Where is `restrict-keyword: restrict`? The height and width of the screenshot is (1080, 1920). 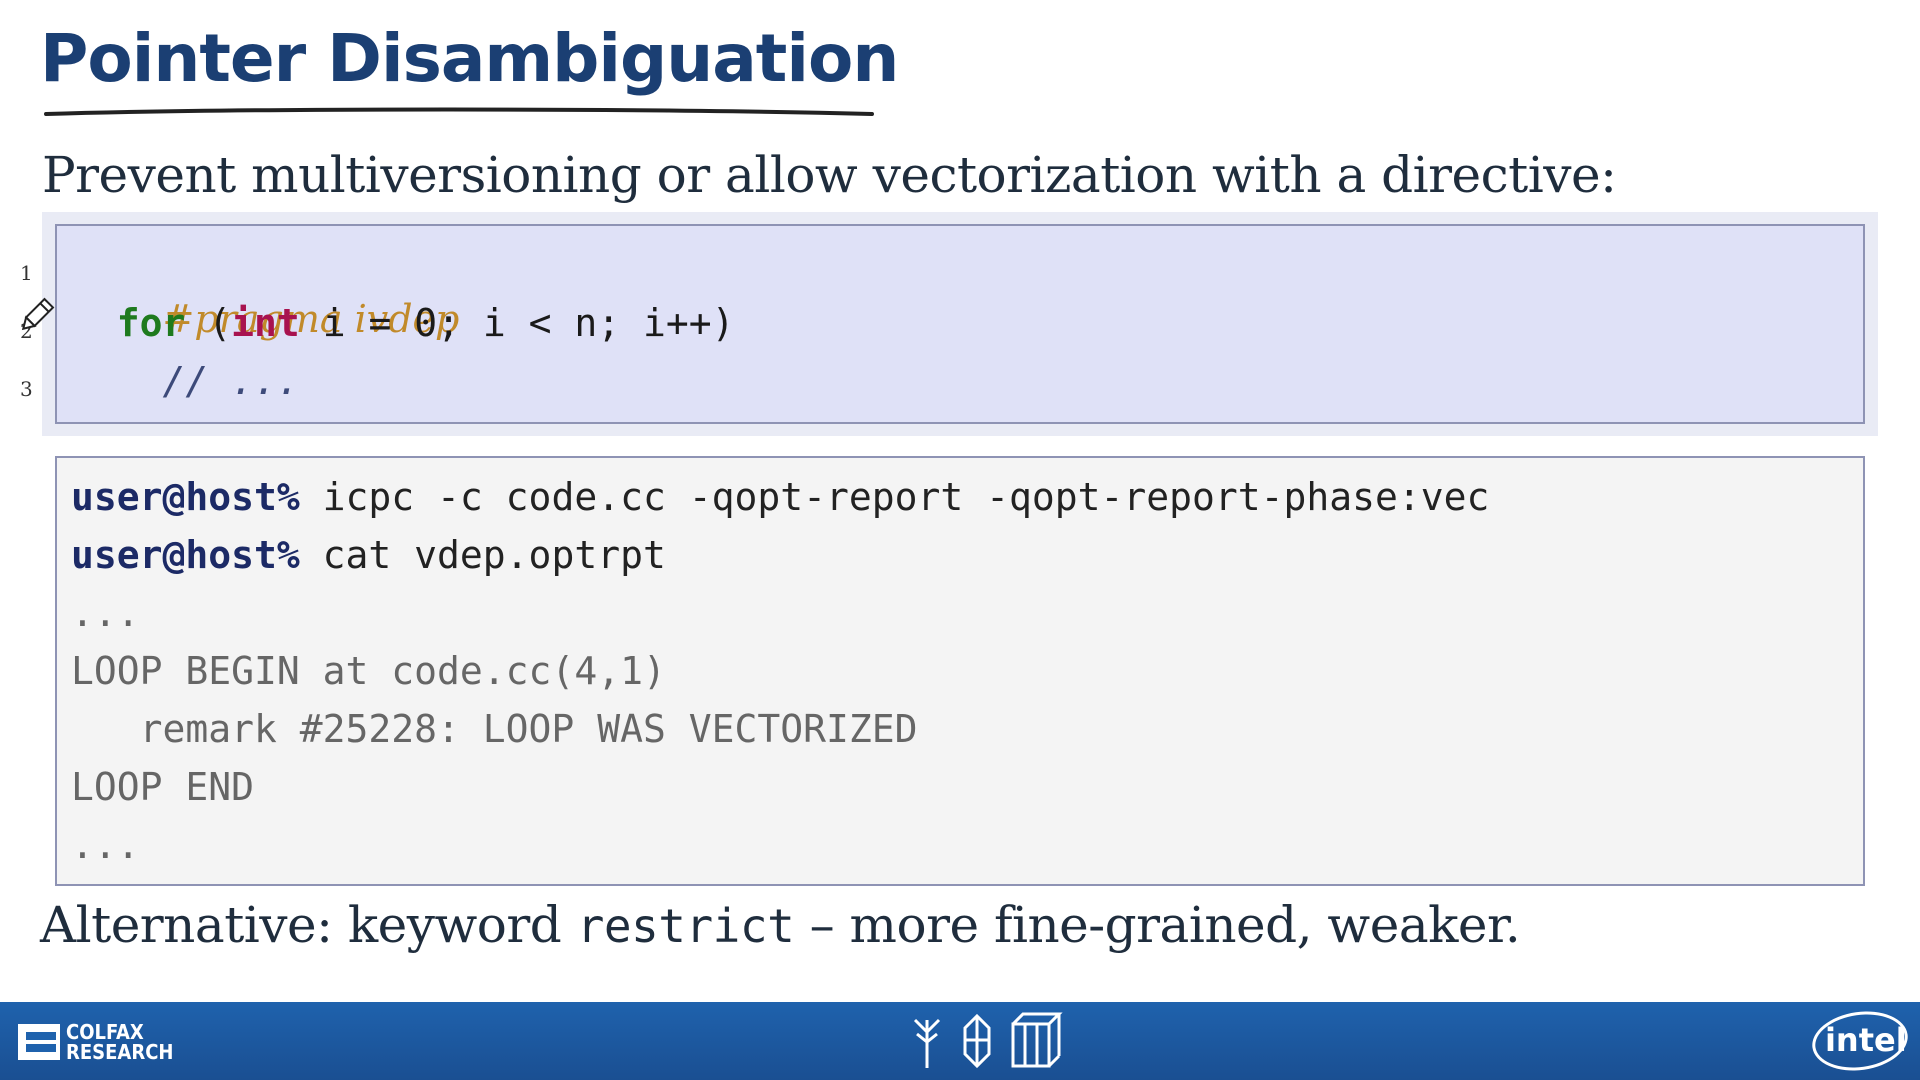
restrict-keyword: restrict is located at coordinates (685, 926).